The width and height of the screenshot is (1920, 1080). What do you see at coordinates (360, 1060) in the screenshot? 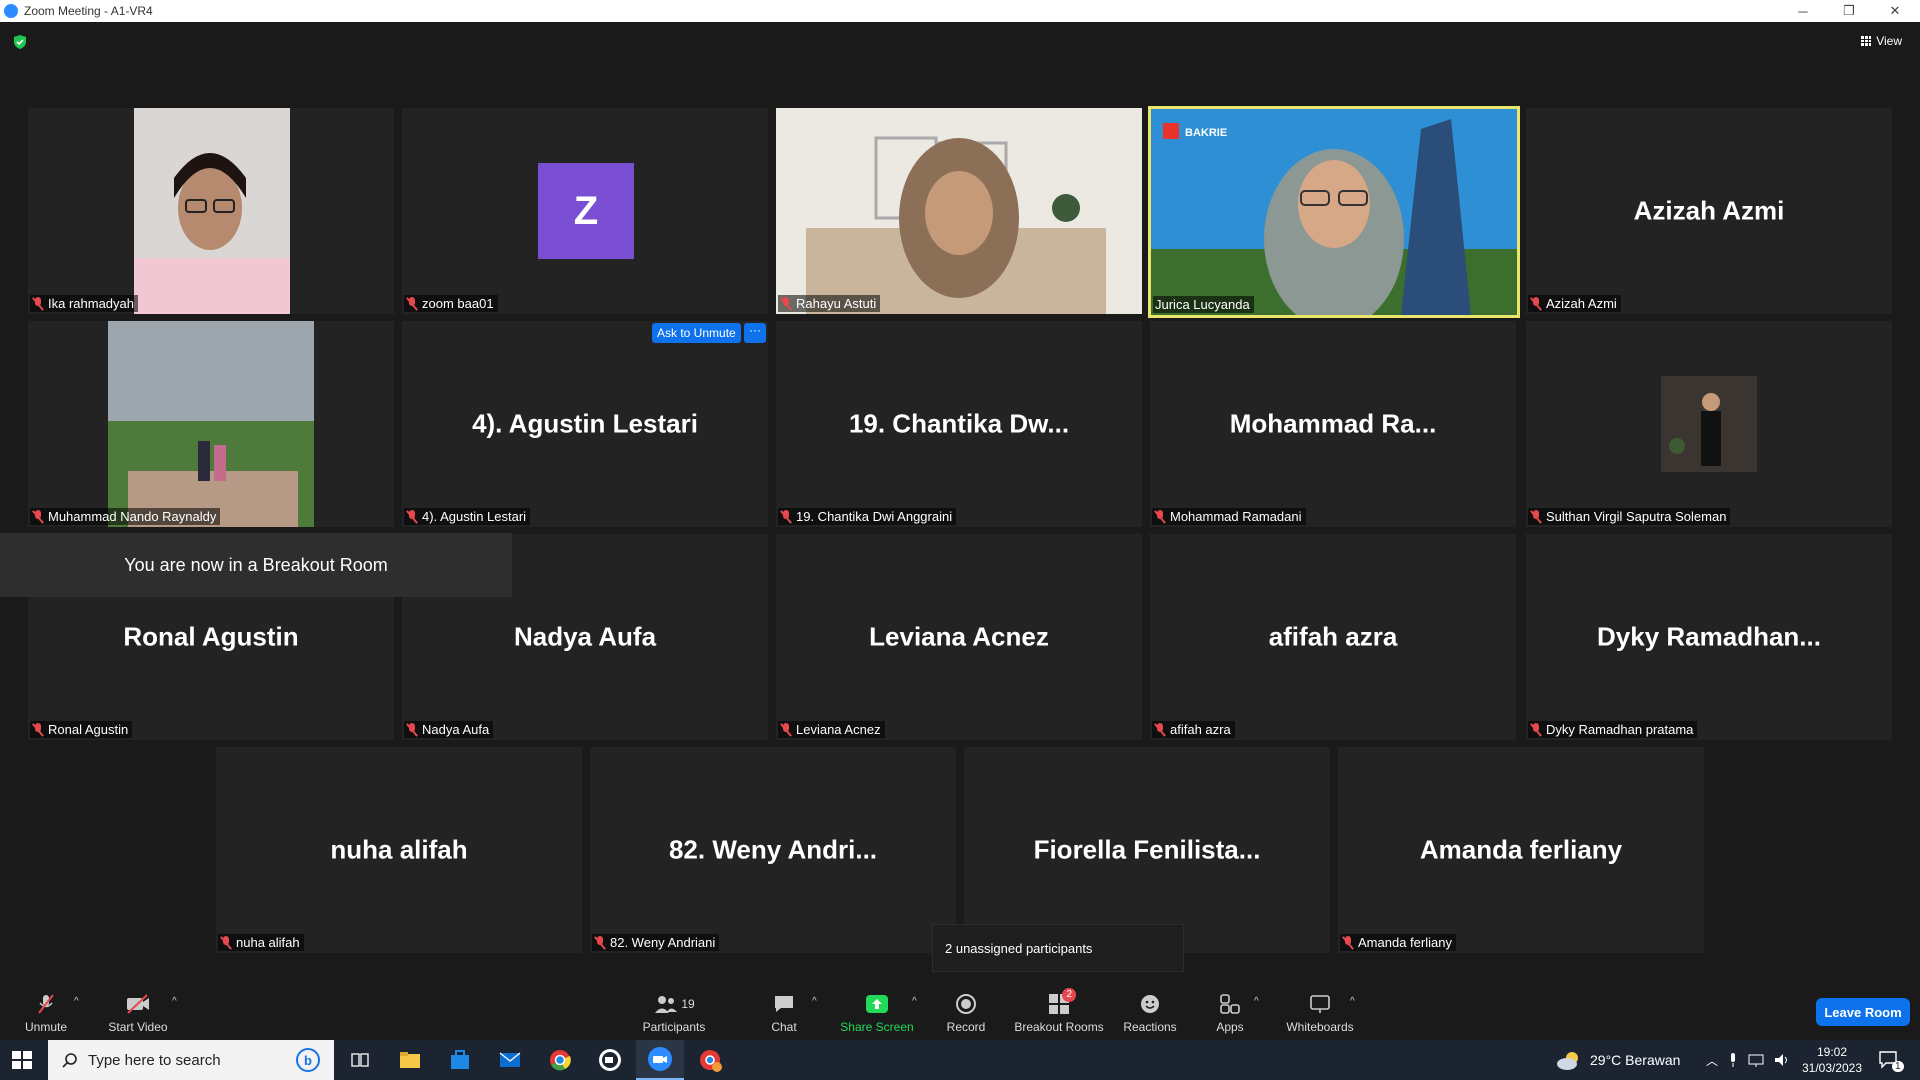
I see `task-view-icon` at bounding box center [360, 1060].